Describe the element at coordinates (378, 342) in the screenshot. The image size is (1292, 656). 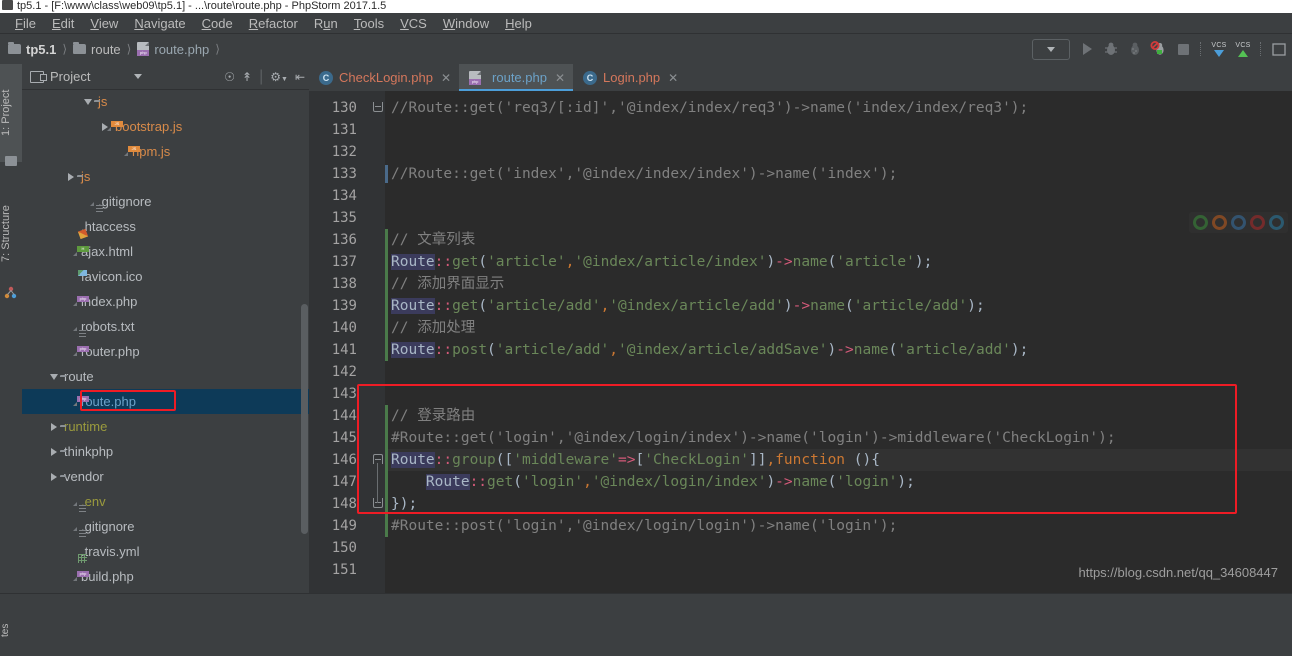
I see `code-folding-gutter` at that location.